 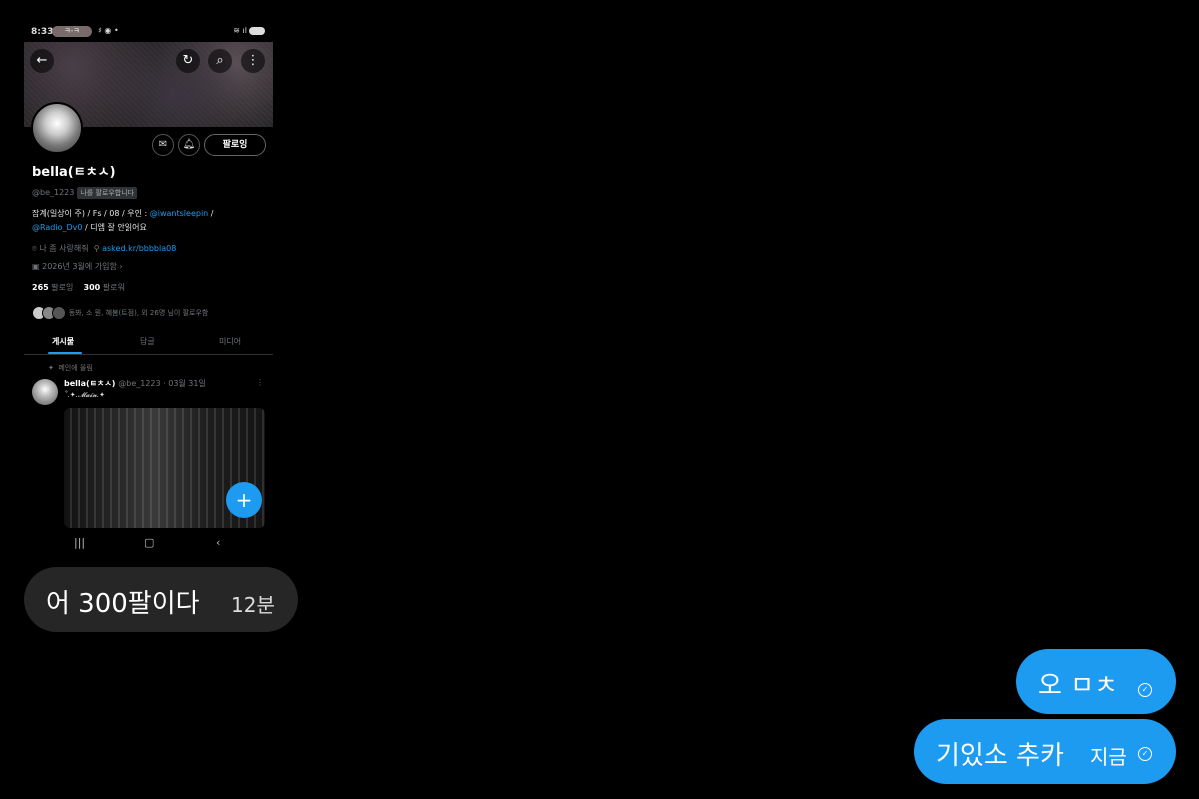 I want to click on link-icon: ⚲, so click(x=96, y=248).